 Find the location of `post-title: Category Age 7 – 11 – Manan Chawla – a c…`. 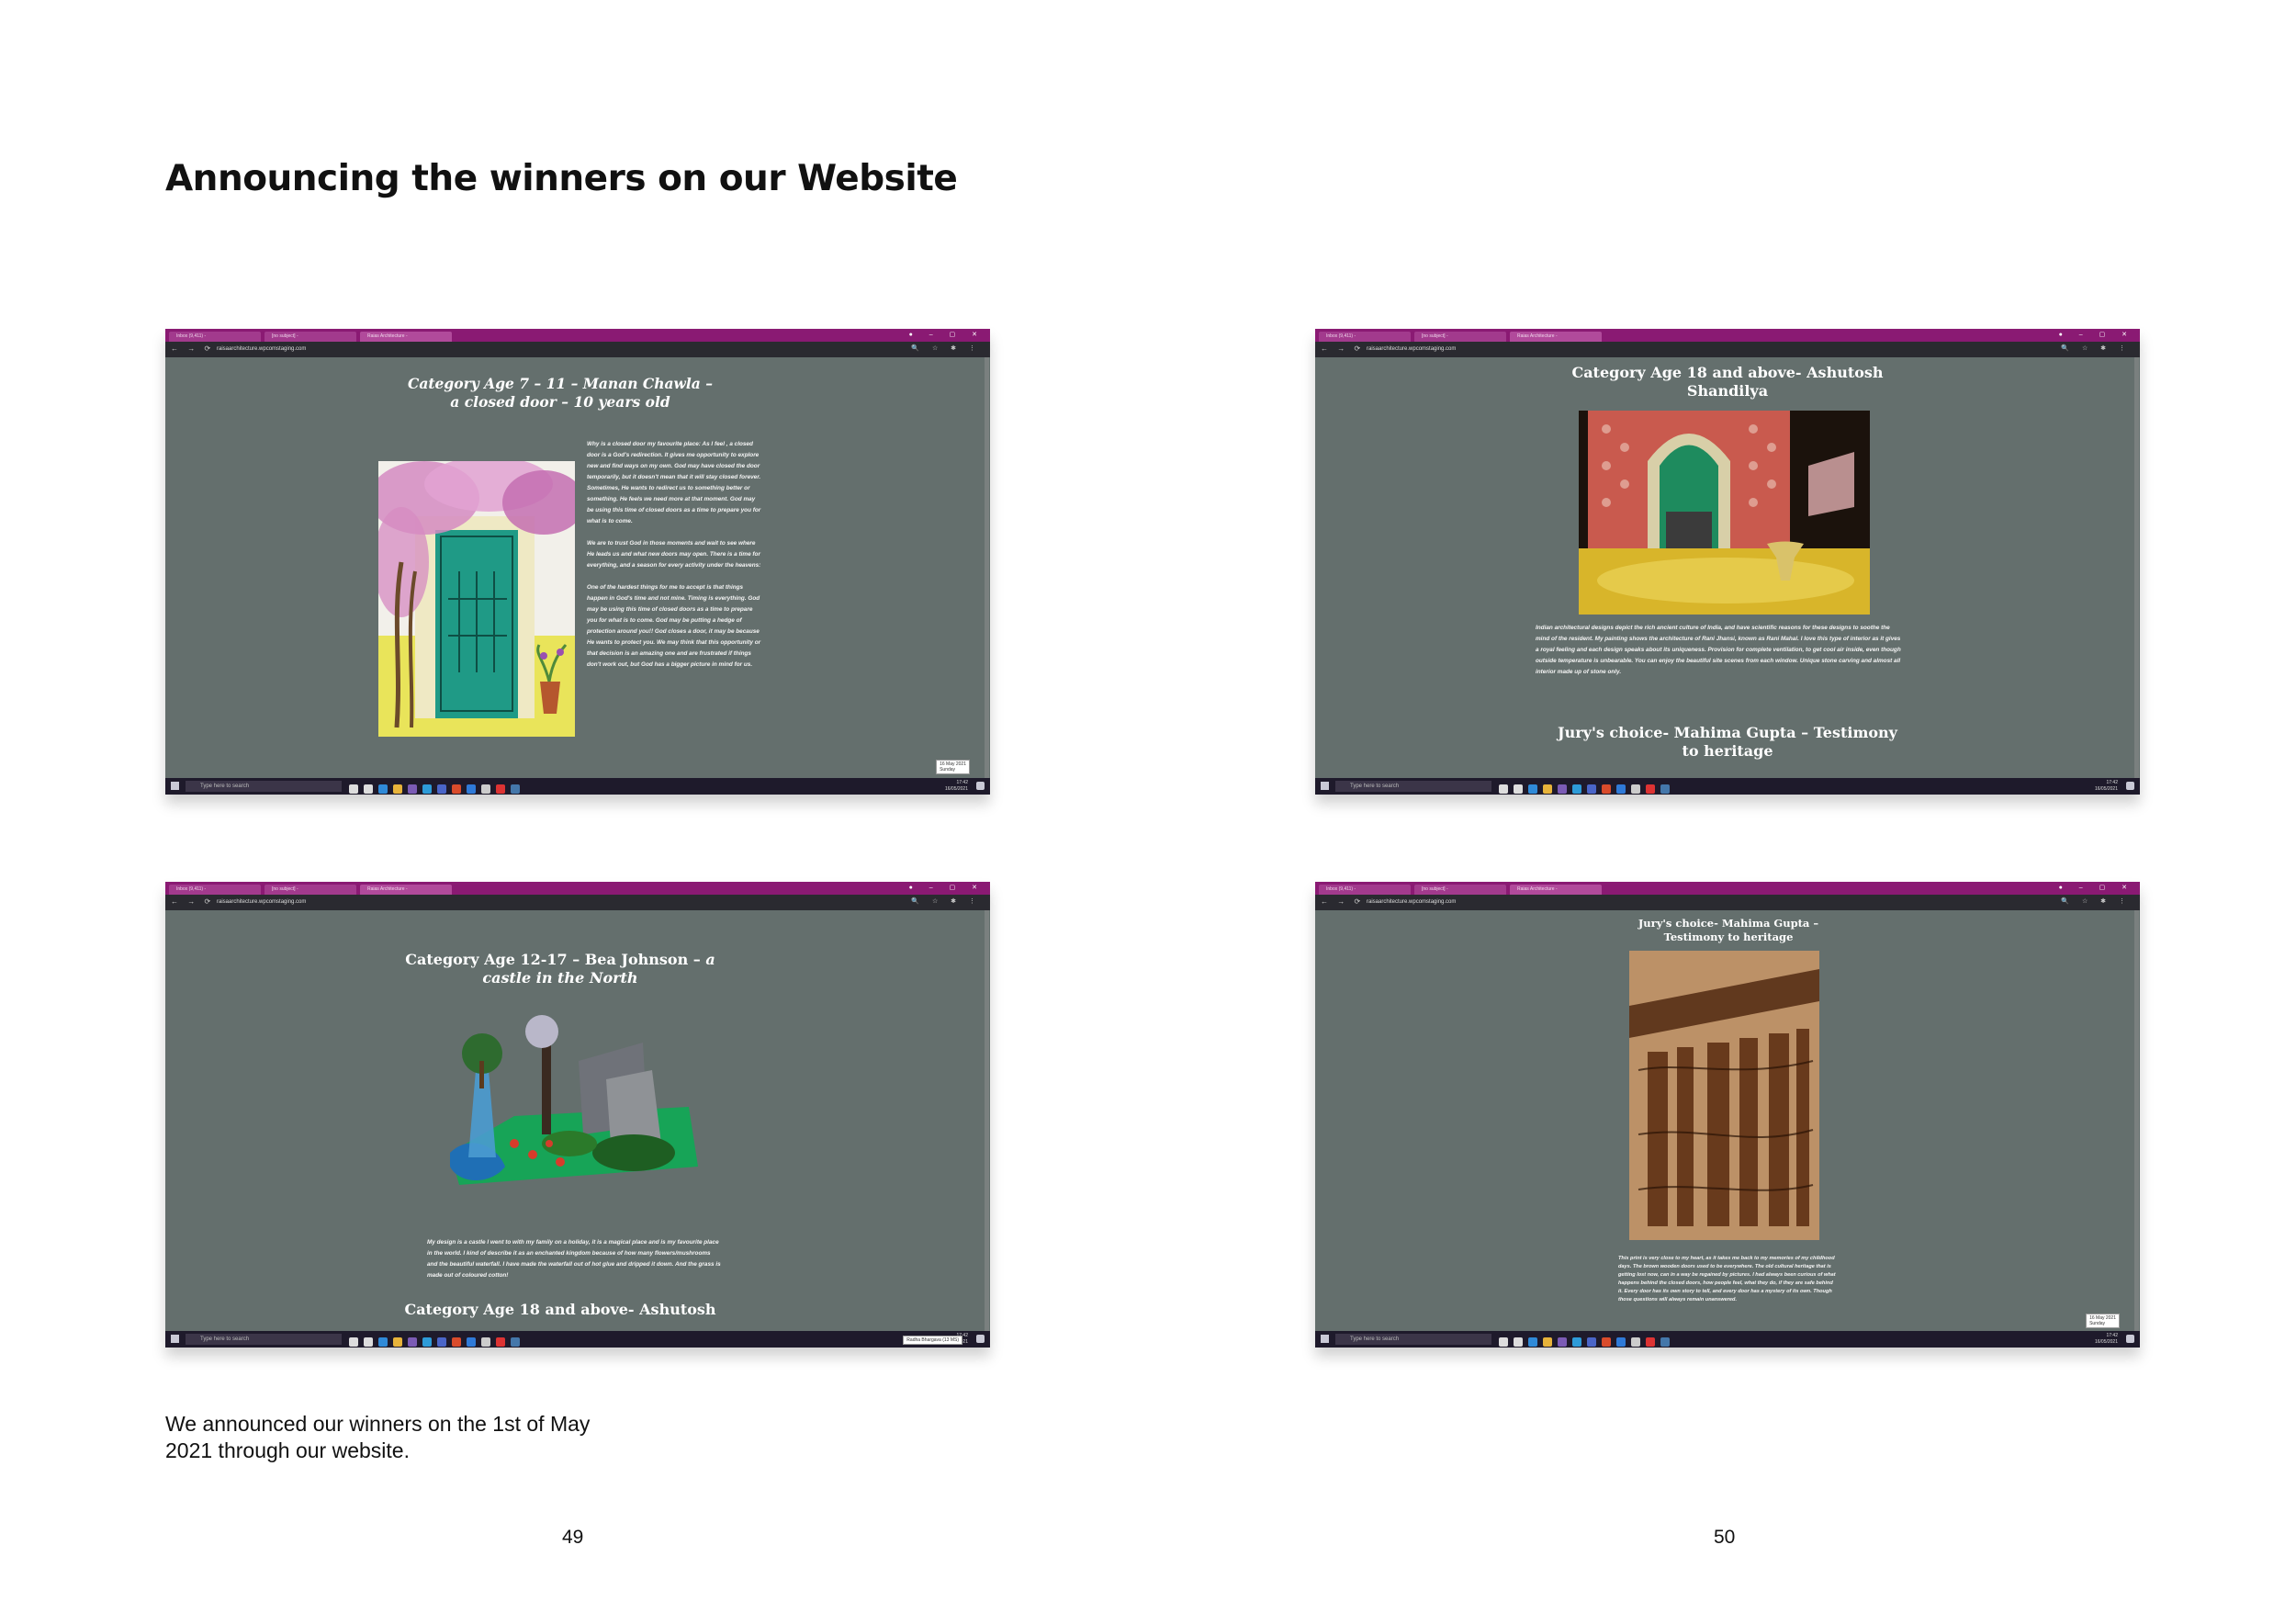

post-title: Category Age 7 – 11 – Manan Chawla – a c… is located at coordinates (560, 393).